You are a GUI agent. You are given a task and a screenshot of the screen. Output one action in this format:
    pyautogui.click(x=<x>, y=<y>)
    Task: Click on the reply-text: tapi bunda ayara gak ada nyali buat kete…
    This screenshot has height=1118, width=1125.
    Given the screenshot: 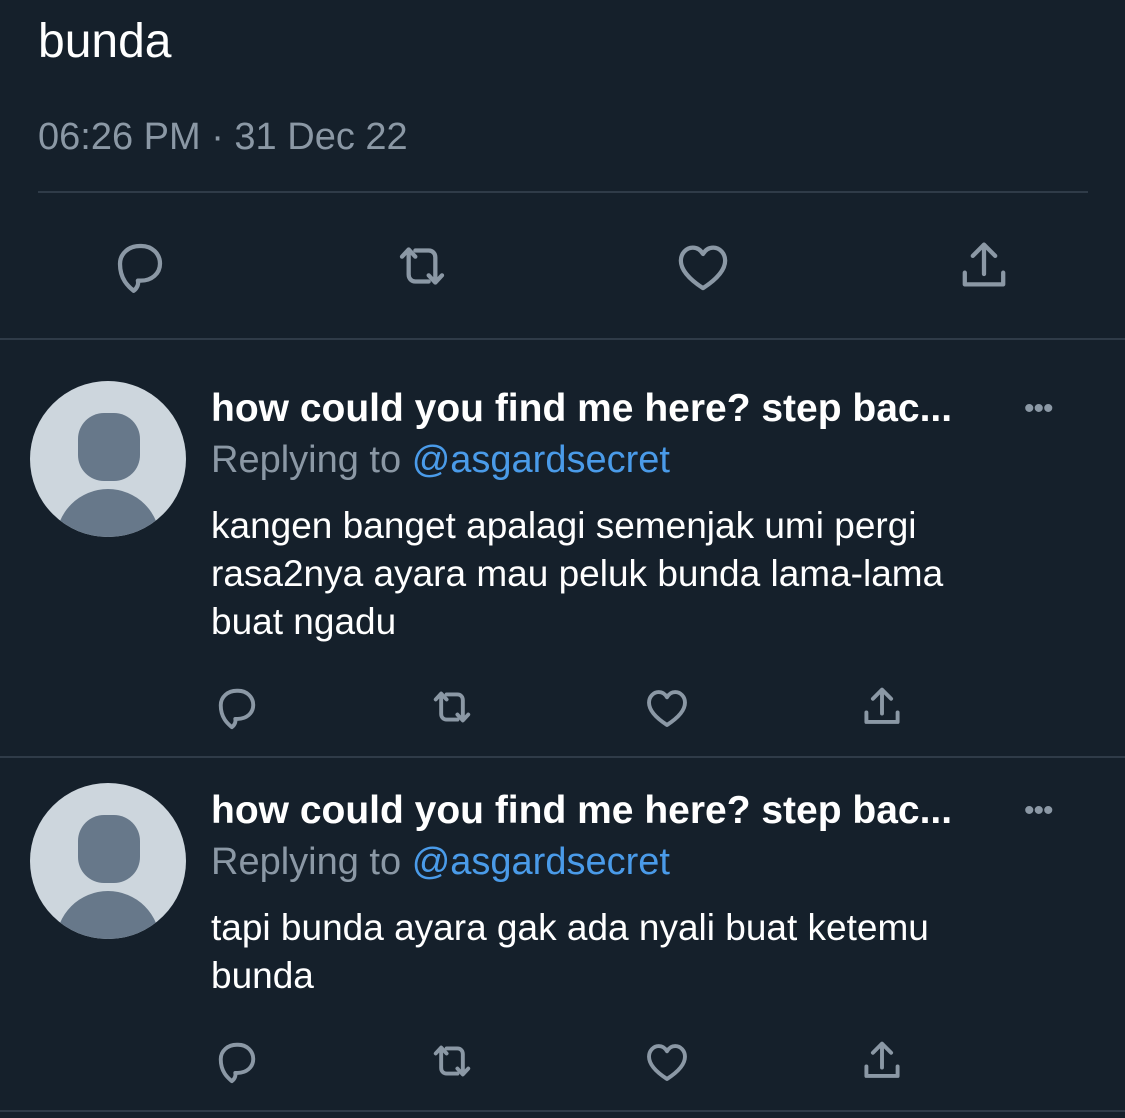 What is the action you would take?
    pyautogui.click(x=570, y=951)
    